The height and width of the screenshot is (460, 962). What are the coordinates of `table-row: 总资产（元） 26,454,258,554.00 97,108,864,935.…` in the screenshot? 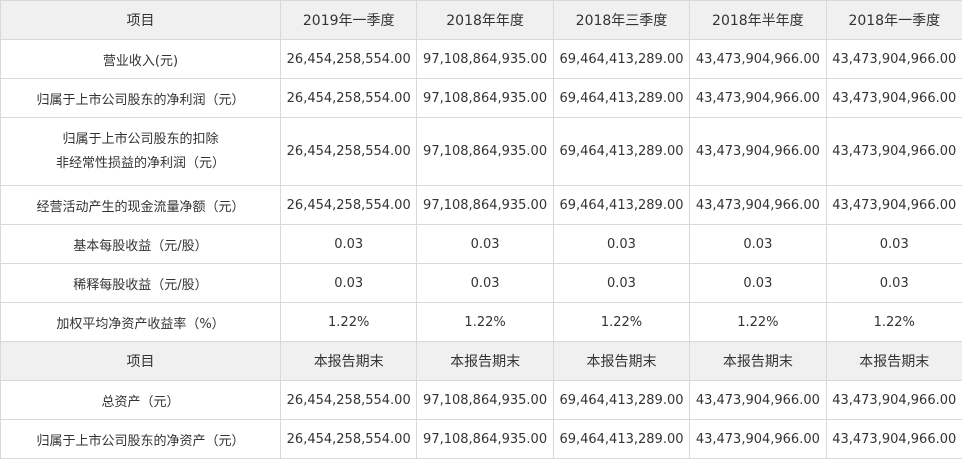 It's located at (481, 400).